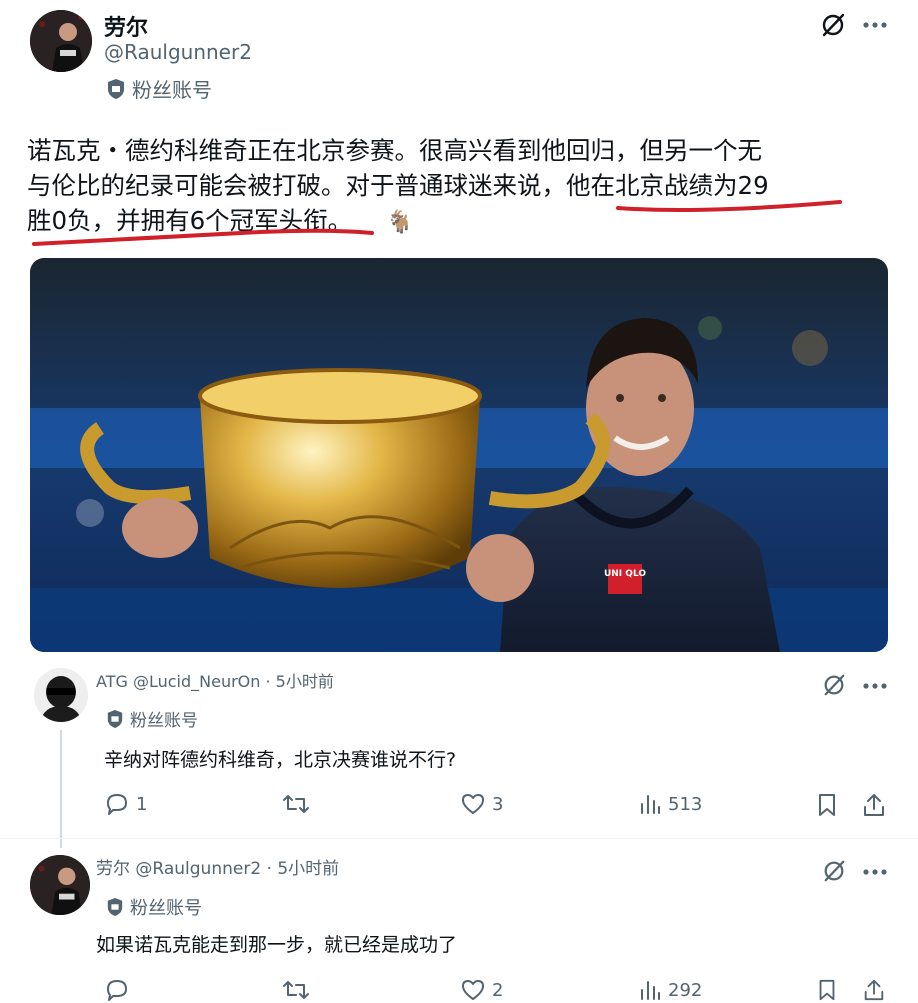 The width and height of the screenshot is (918, 1003). I want to click on reply1-view-count: 513, so click(685, 804).